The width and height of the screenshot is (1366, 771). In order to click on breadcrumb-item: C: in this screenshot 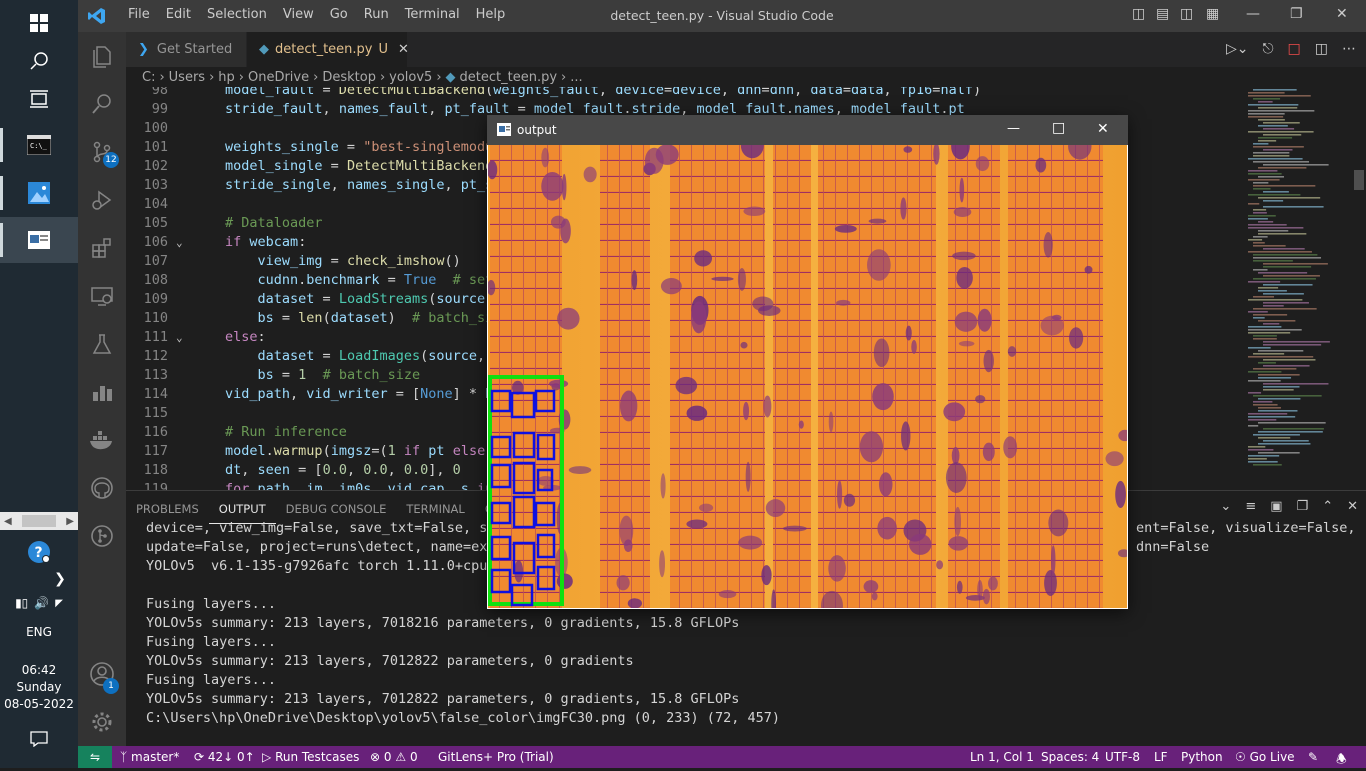, I will do `click(148, 77)`.